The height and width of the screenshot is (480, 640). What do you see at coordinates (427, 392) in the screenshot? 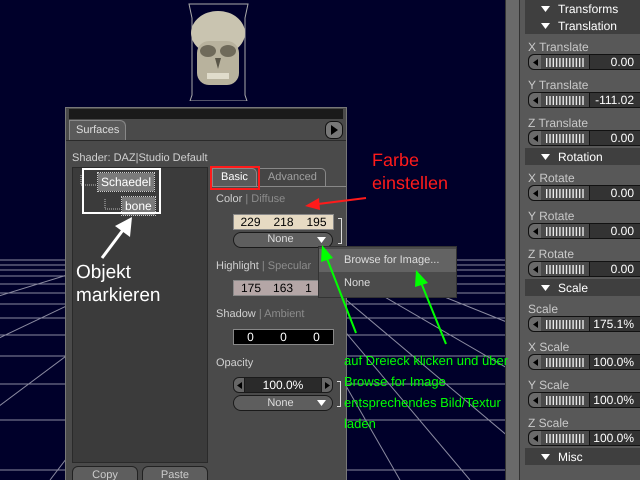
I see `annotation-text: auf Dreieck klicken und über Browse for Image entsprechendes Bild/Textur laden` at bounding box center [427, 392].